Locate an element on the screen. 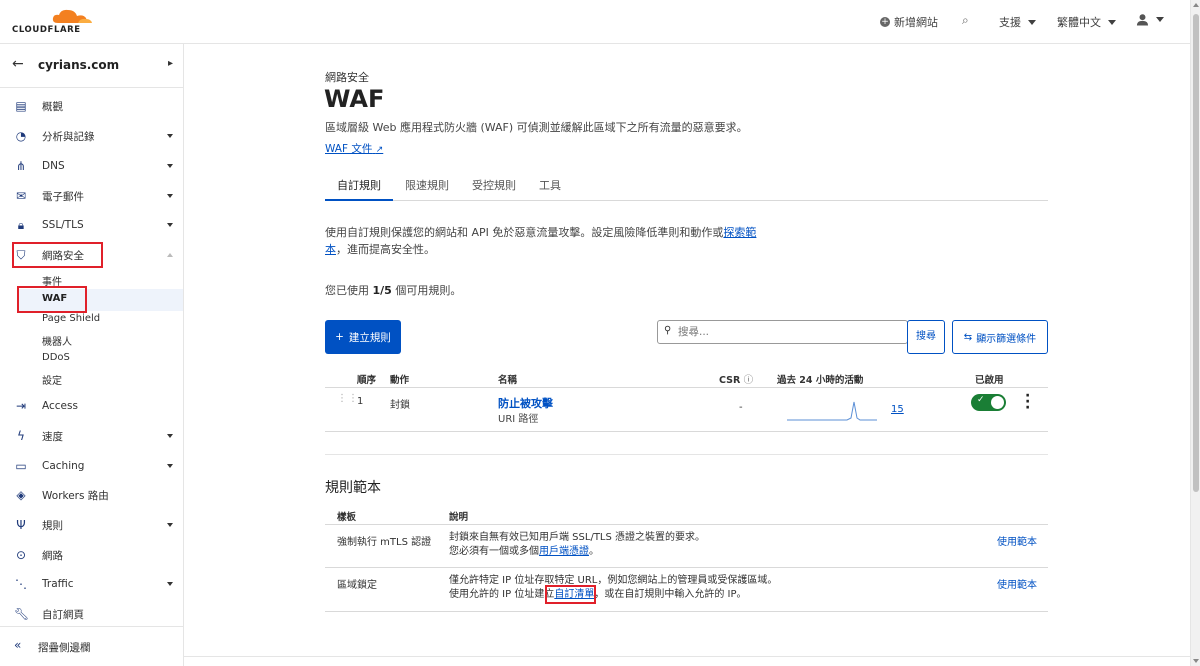 This screenshot has width=1200, height=666. active-tab-indicator is located at coordinates (359, 200).